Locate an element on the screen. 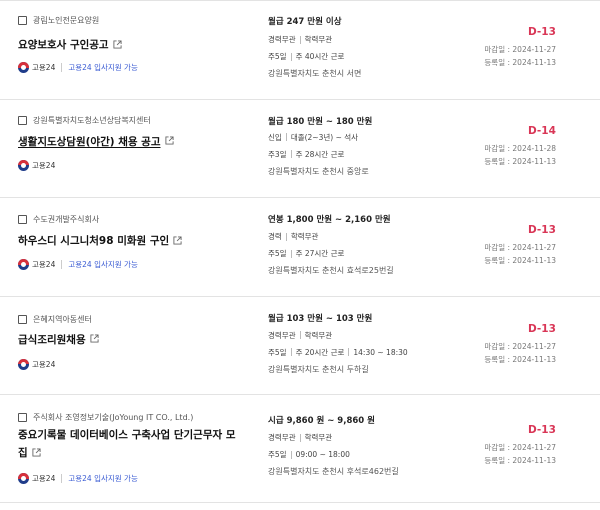 This screenshot has height=510, width=600. career-education: 경력 학력무관 is located at coordinates (293, 236).